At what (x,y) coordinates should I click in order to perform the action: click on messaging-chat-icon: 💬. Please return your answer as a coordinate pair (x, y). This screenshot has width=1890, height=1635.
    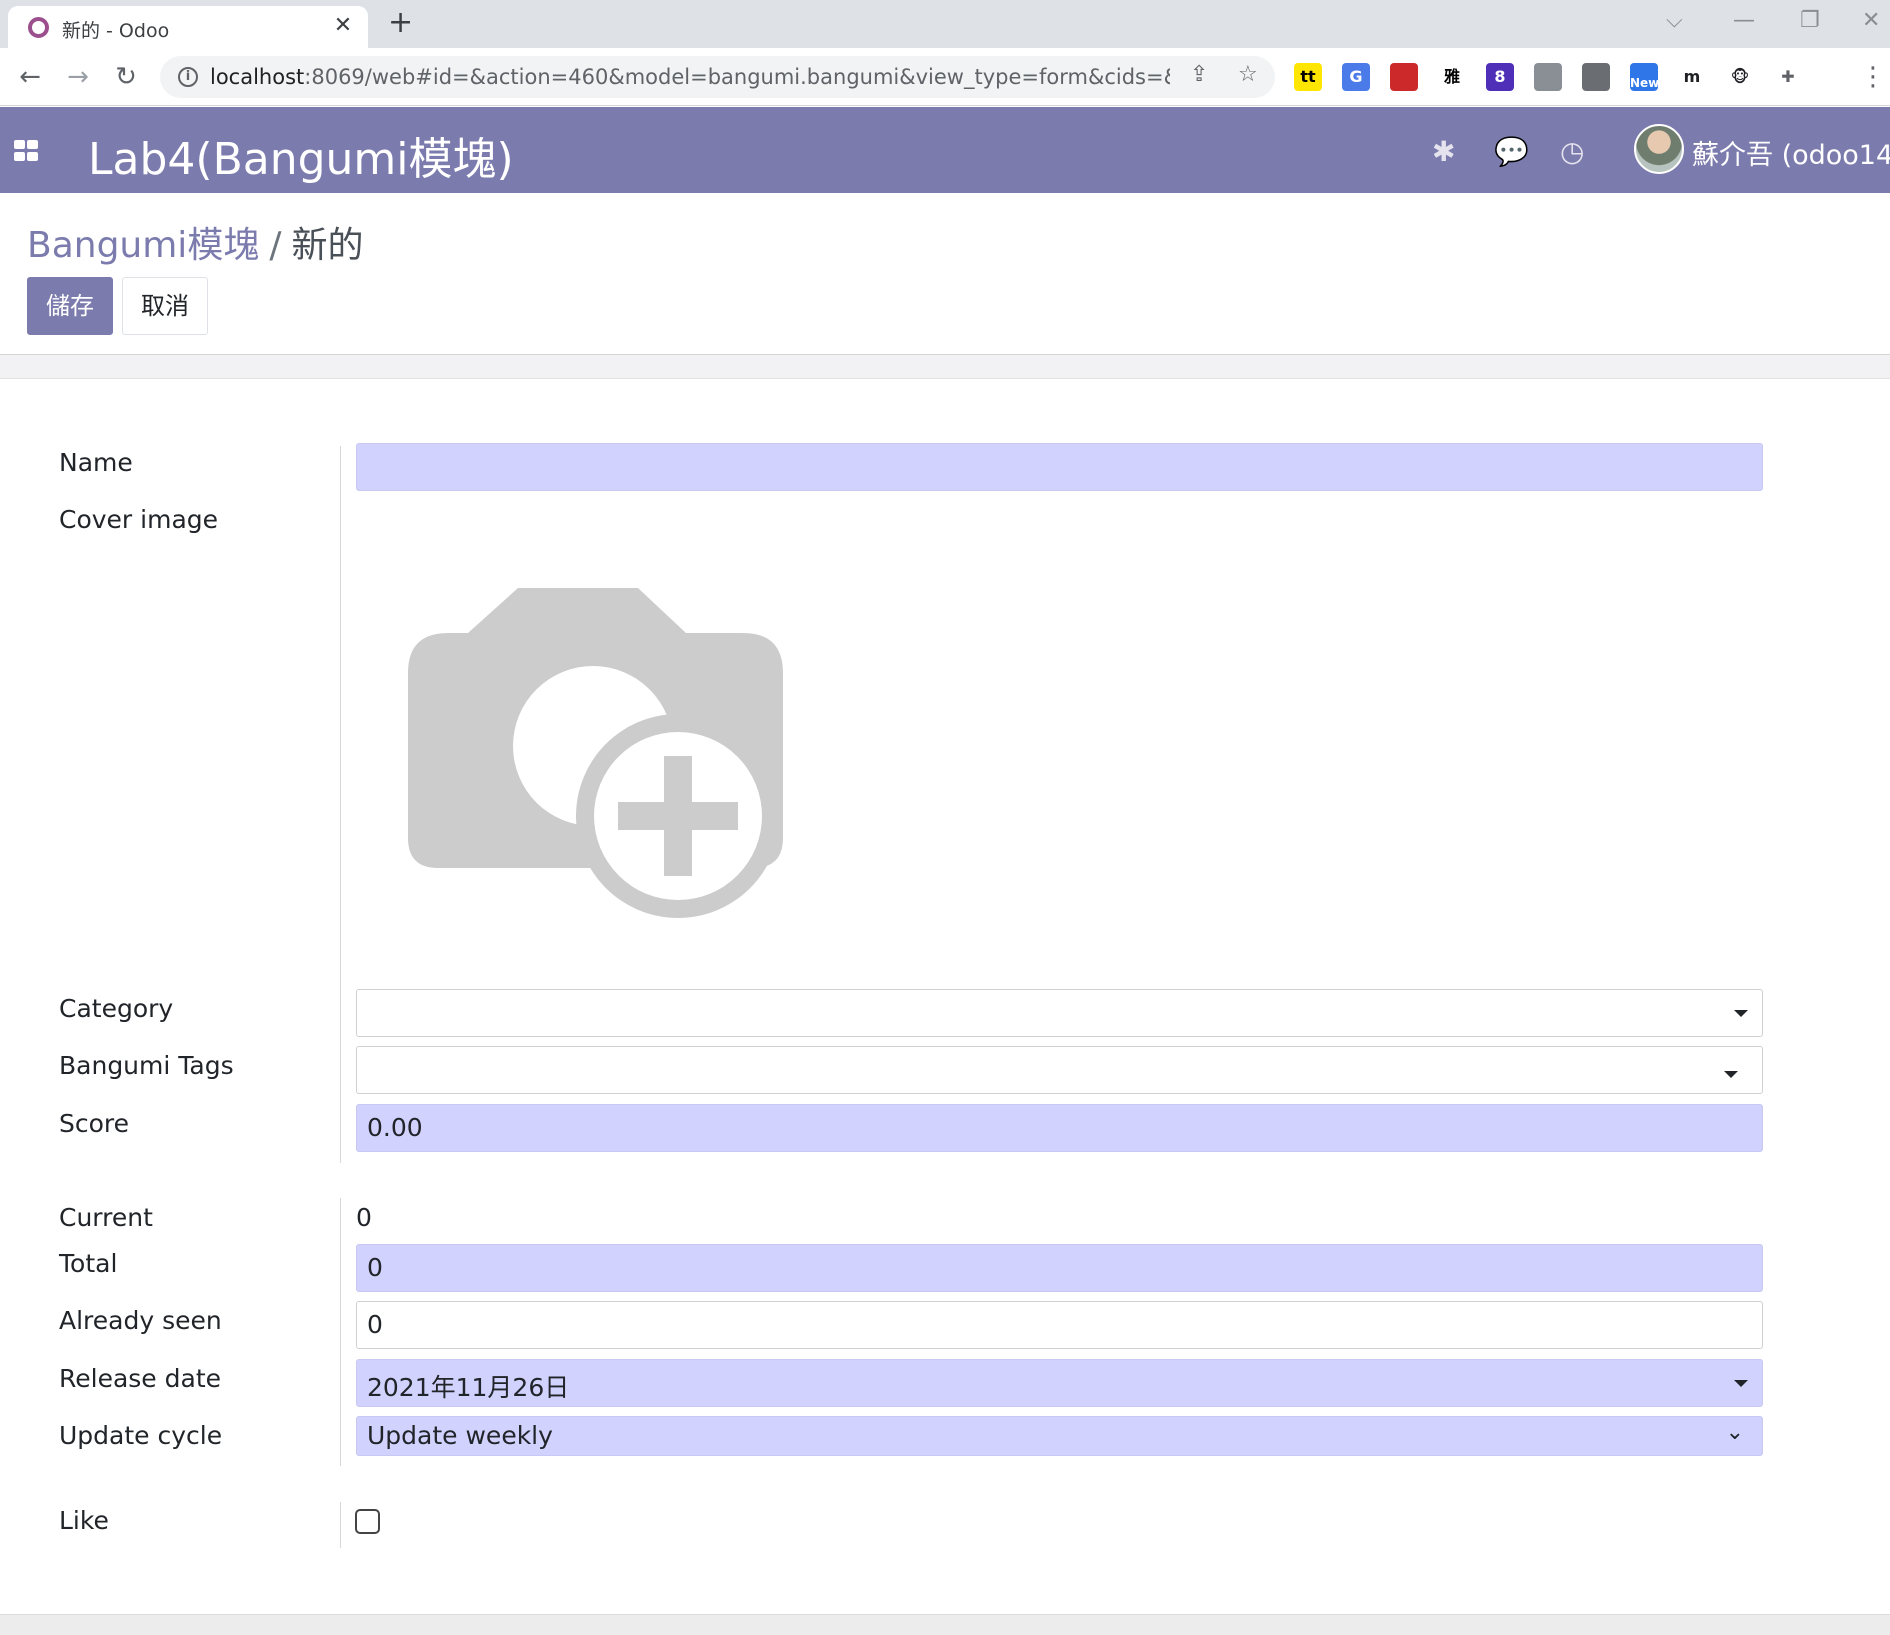
    Looking at the image, I should click on (1511, 151).